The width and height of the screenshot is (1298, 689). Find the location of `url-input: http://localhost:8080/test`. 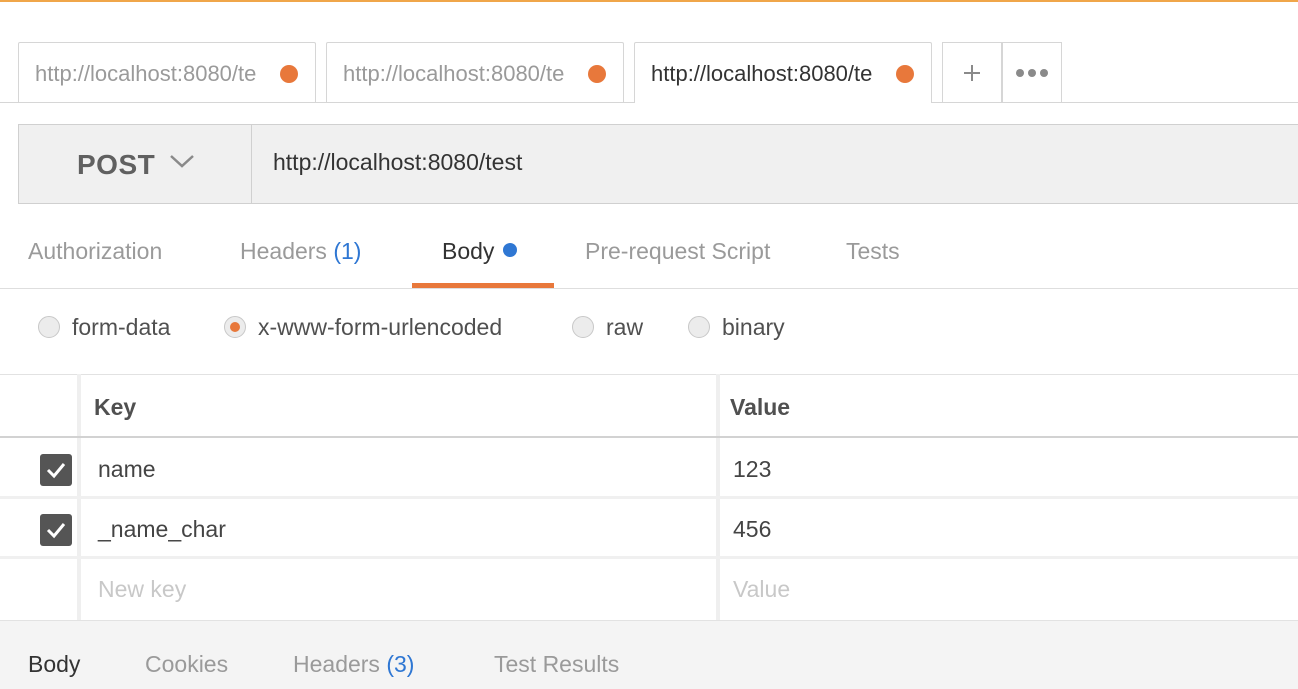

url-input: http://localhost:8080/test is located at coordinates (397, 162).